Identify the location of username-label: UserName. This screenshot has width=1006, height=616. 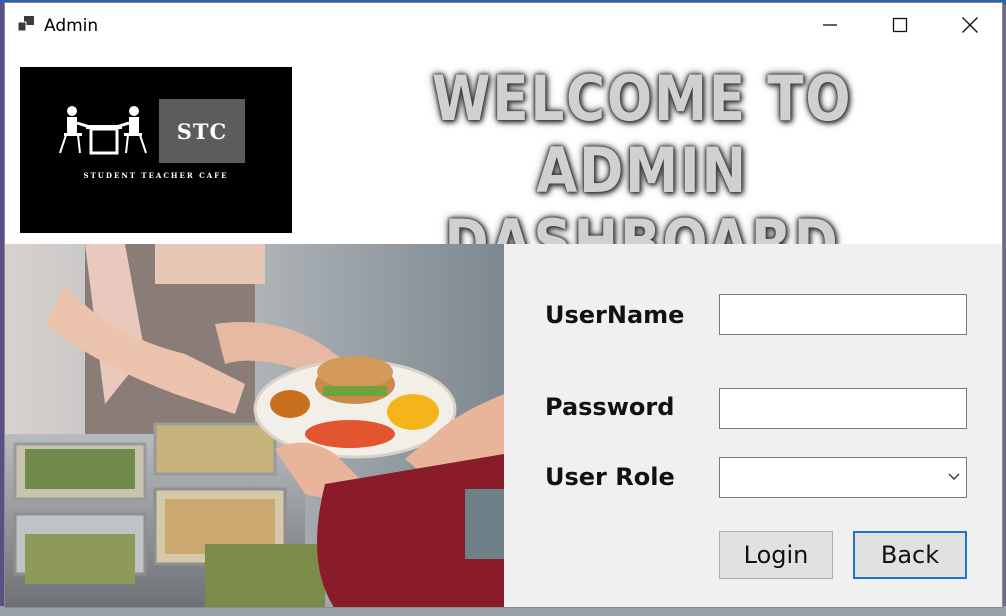
(615, 315).